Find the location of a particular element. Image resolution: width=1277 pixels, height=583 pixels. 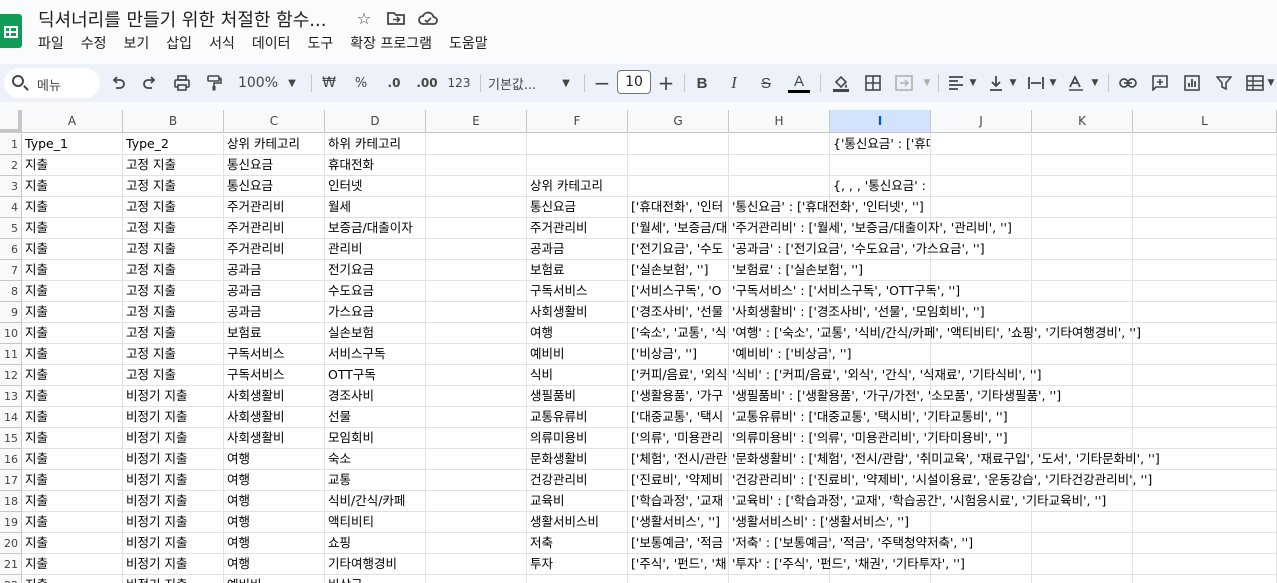

cell-c9: 공과금 is located at coordinates (274, 312).